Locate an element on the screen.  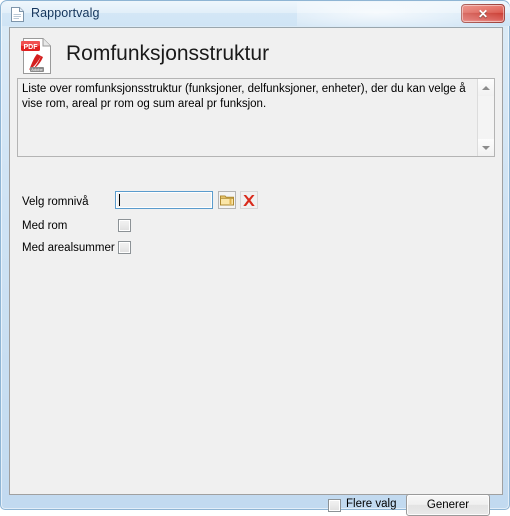
clear-button is located at coordinates (249, 200).